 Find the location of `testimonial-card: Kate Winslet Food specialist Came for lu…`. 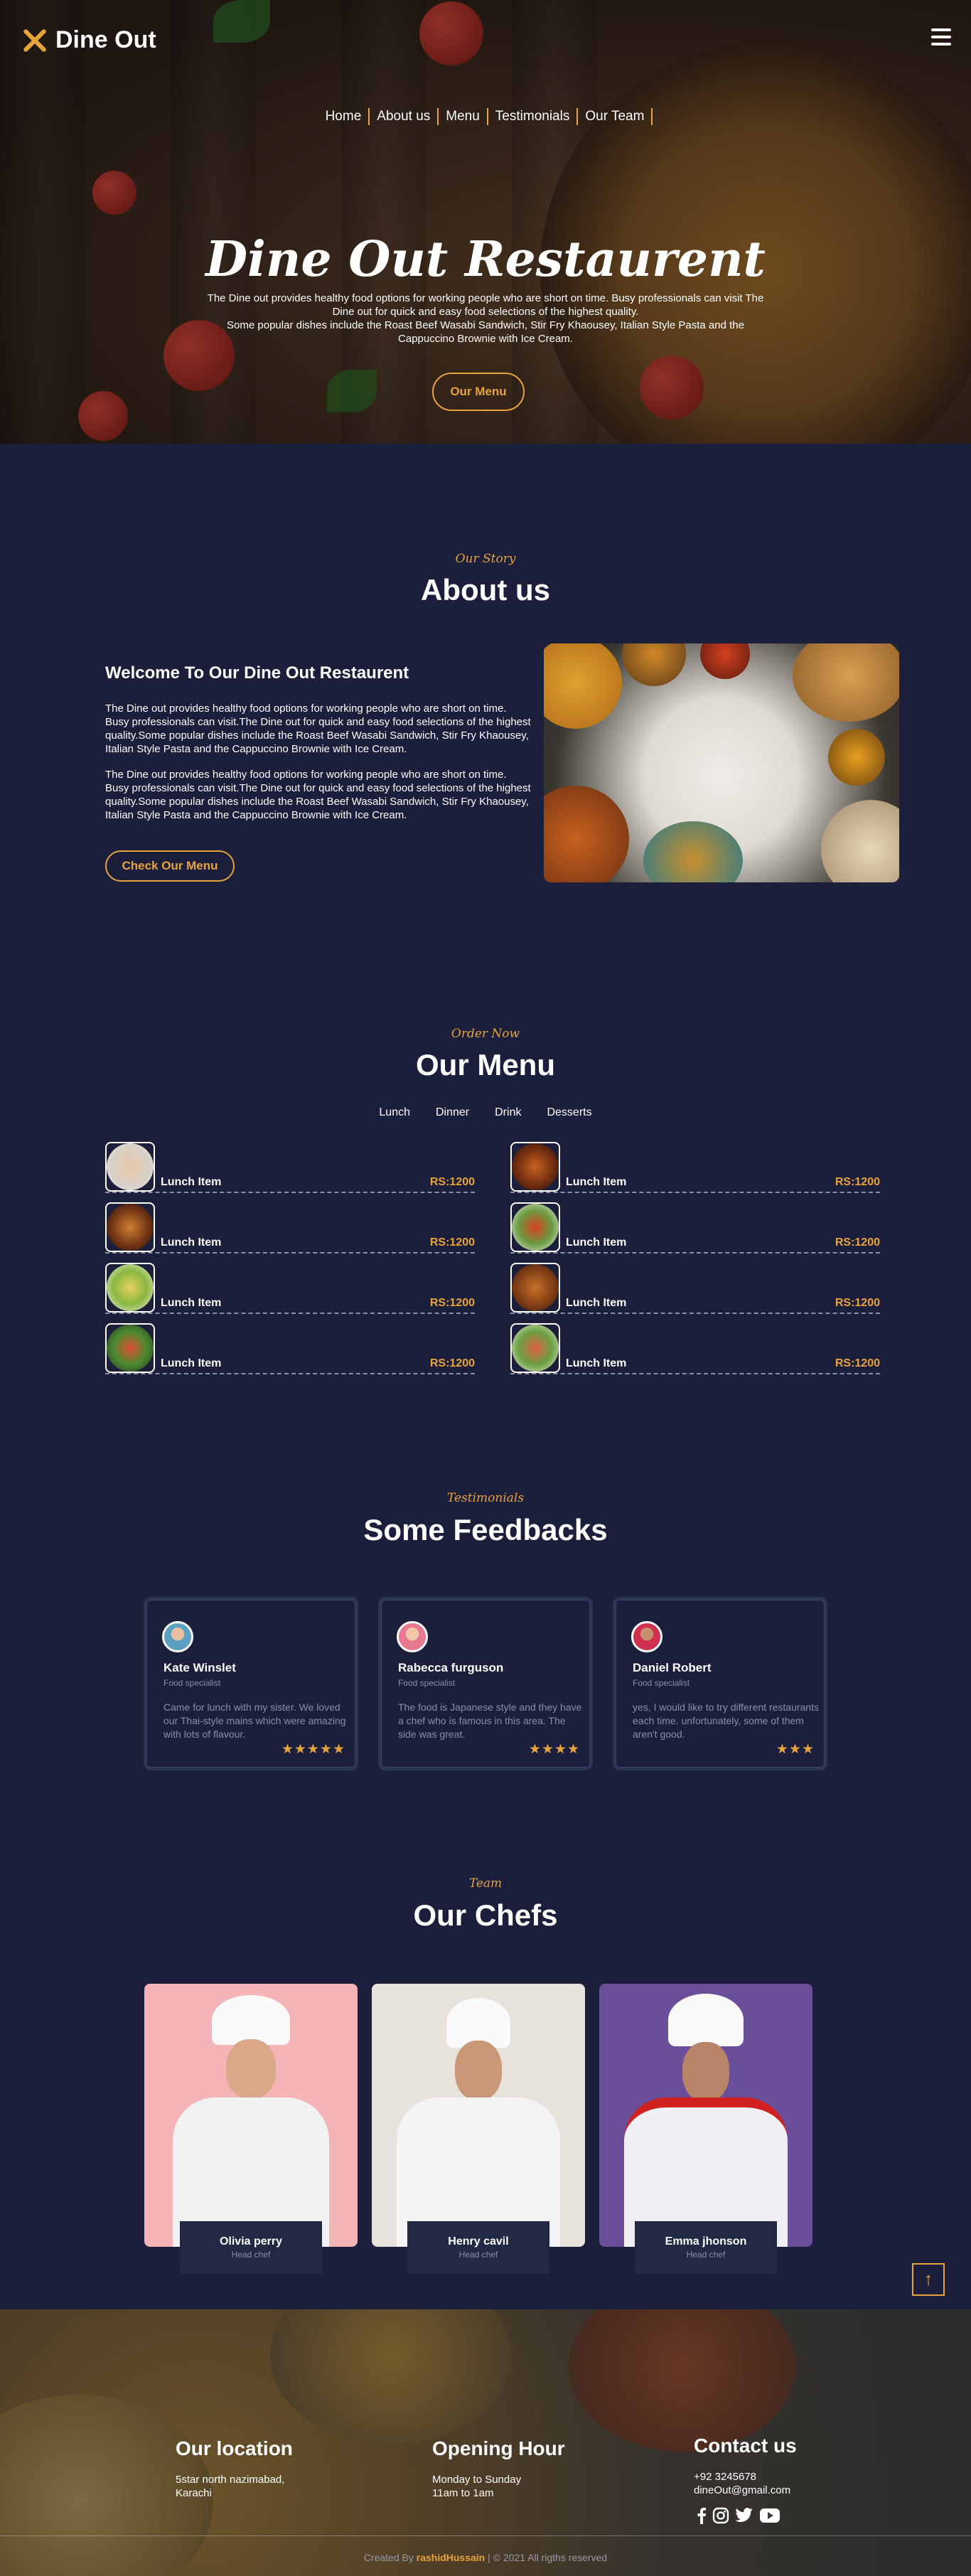

testimonial-card: Kate Winslet Food specialist Came for lu… is located at coordinates (251, 1684).